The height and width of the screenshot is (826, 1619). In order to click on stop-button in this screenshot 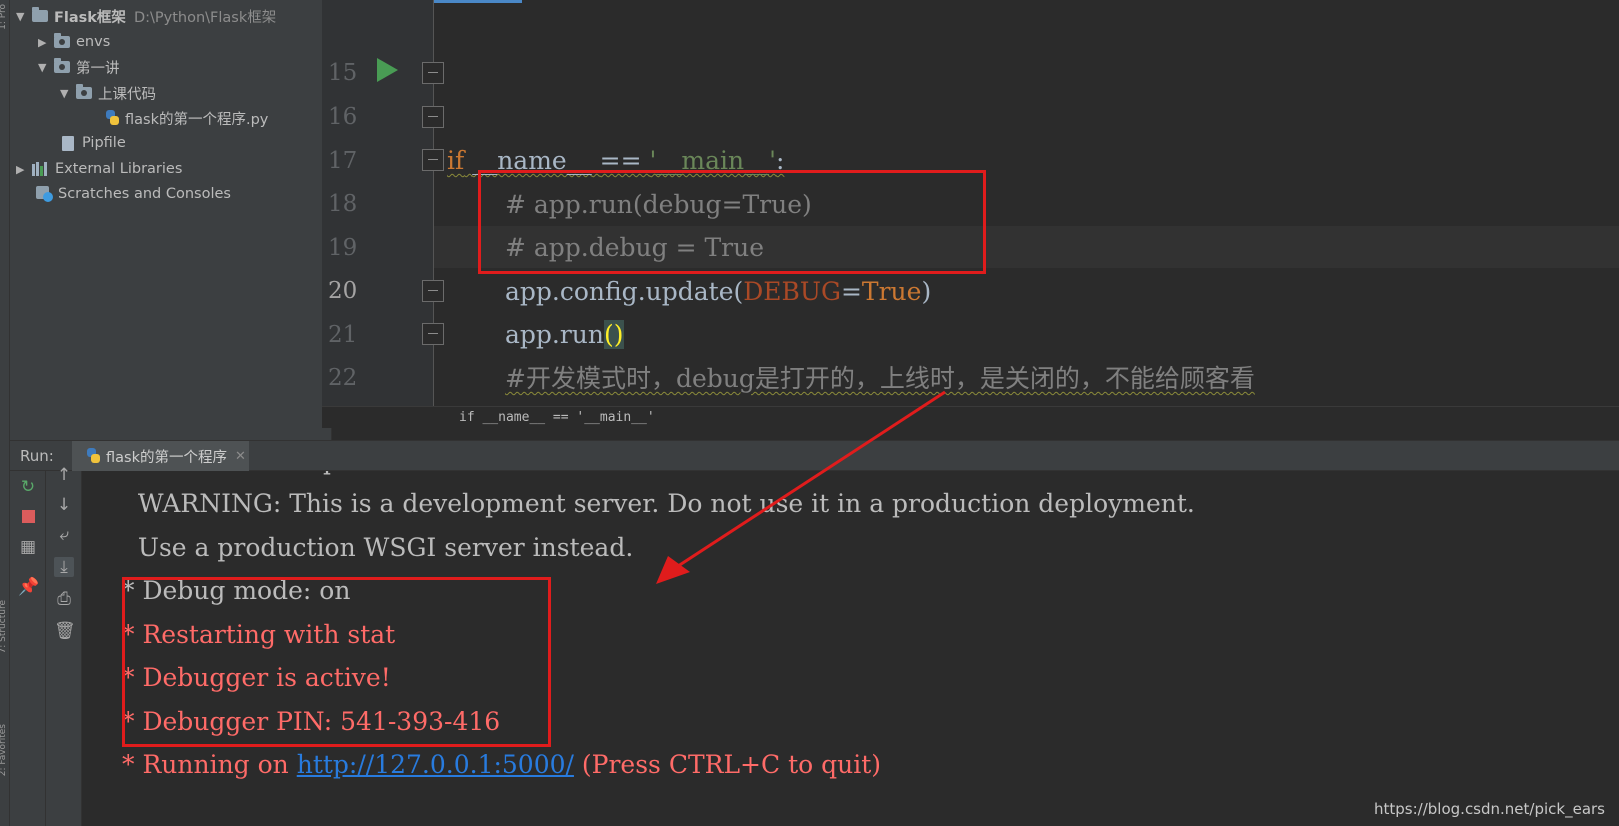, I will do `click(28, 517)`.